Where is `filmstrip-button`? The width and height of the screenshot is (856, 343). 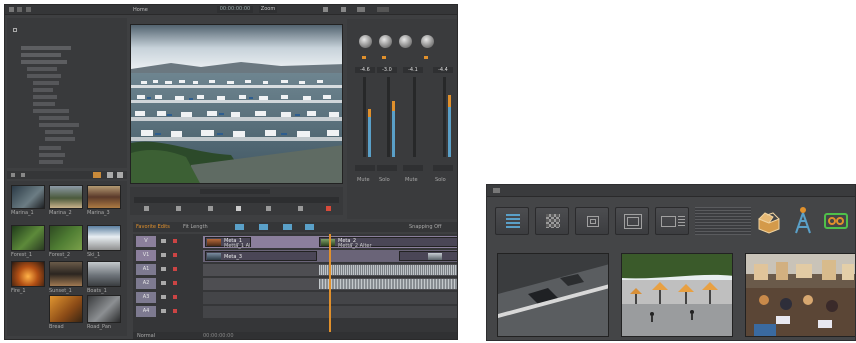 filmstrip-button is located at coordinates (672, 221).